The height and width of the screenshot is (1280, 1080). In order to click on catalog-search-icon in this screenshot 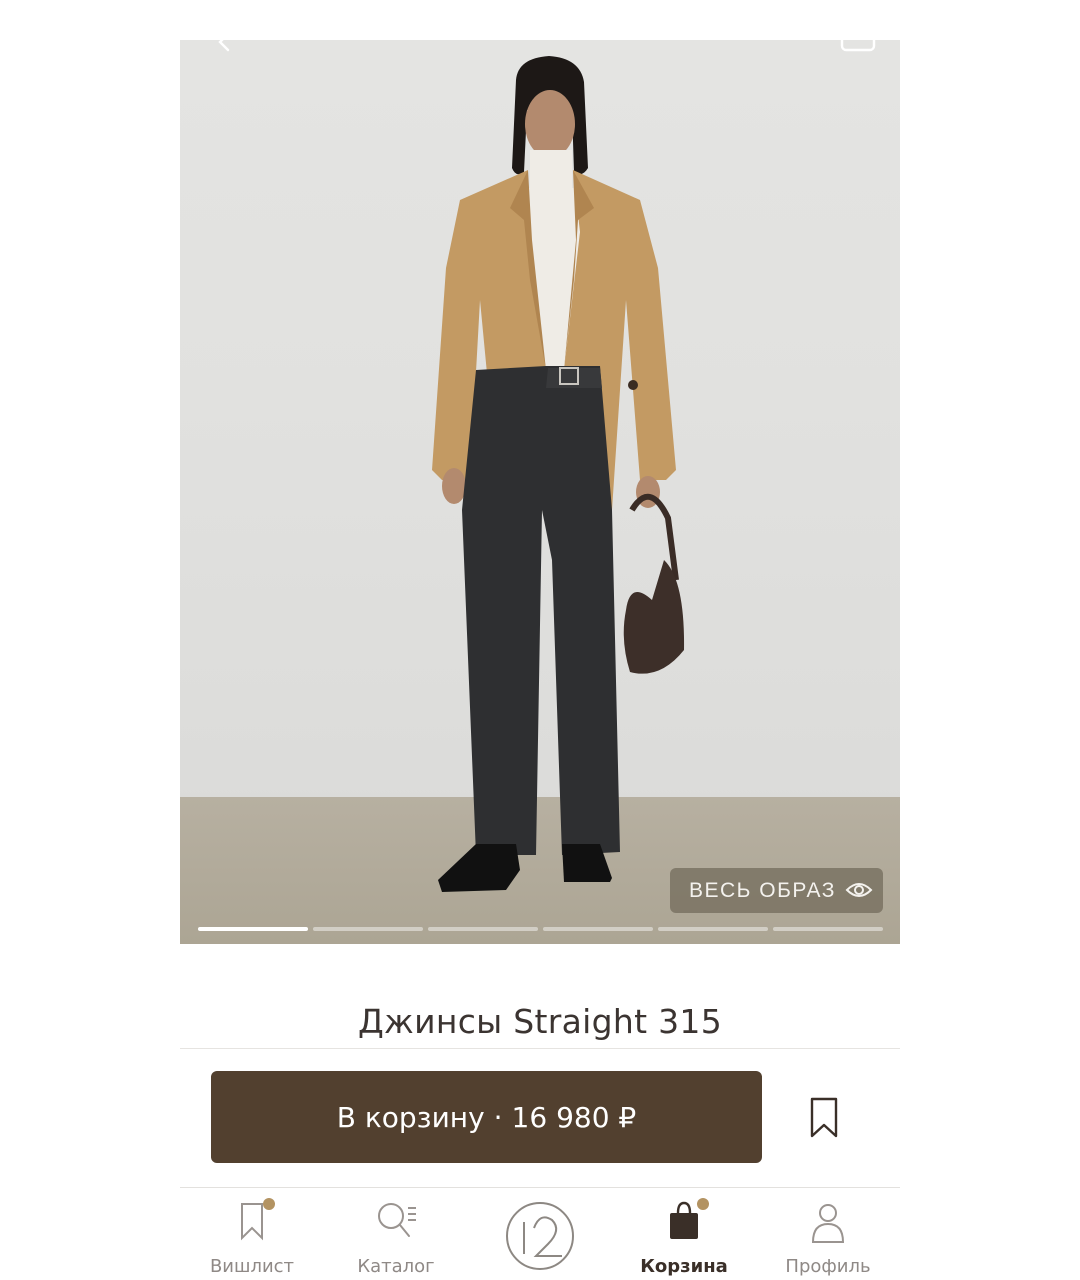, I will do `click(397, 1220)`.